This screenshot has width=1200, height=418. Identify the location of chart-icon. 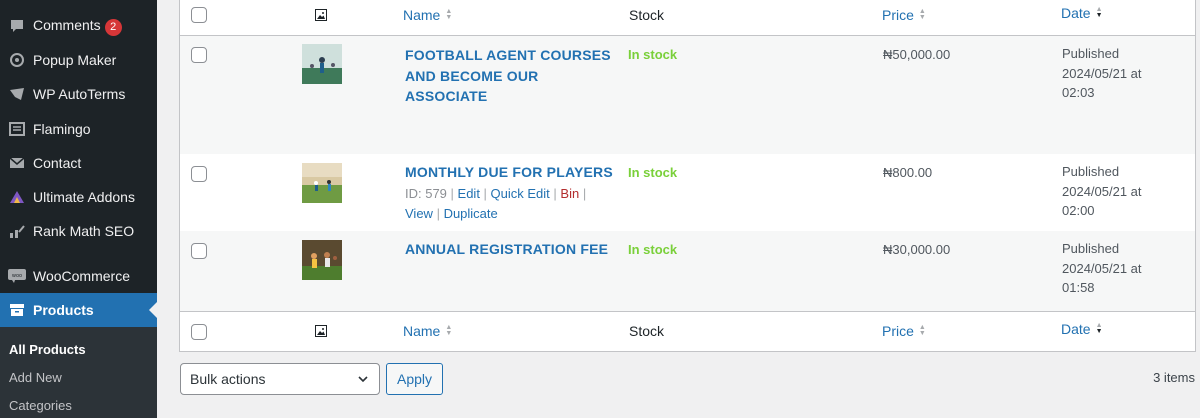
(16, 231).